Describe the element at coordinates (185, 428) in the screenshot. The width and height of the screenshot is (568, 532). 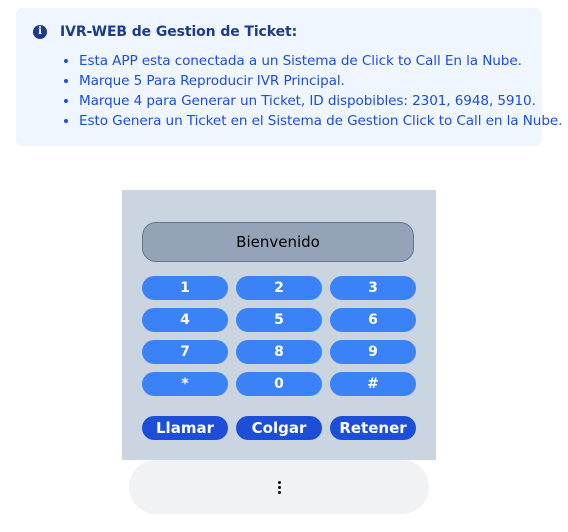
I see `call-button: Llamar` at that location.